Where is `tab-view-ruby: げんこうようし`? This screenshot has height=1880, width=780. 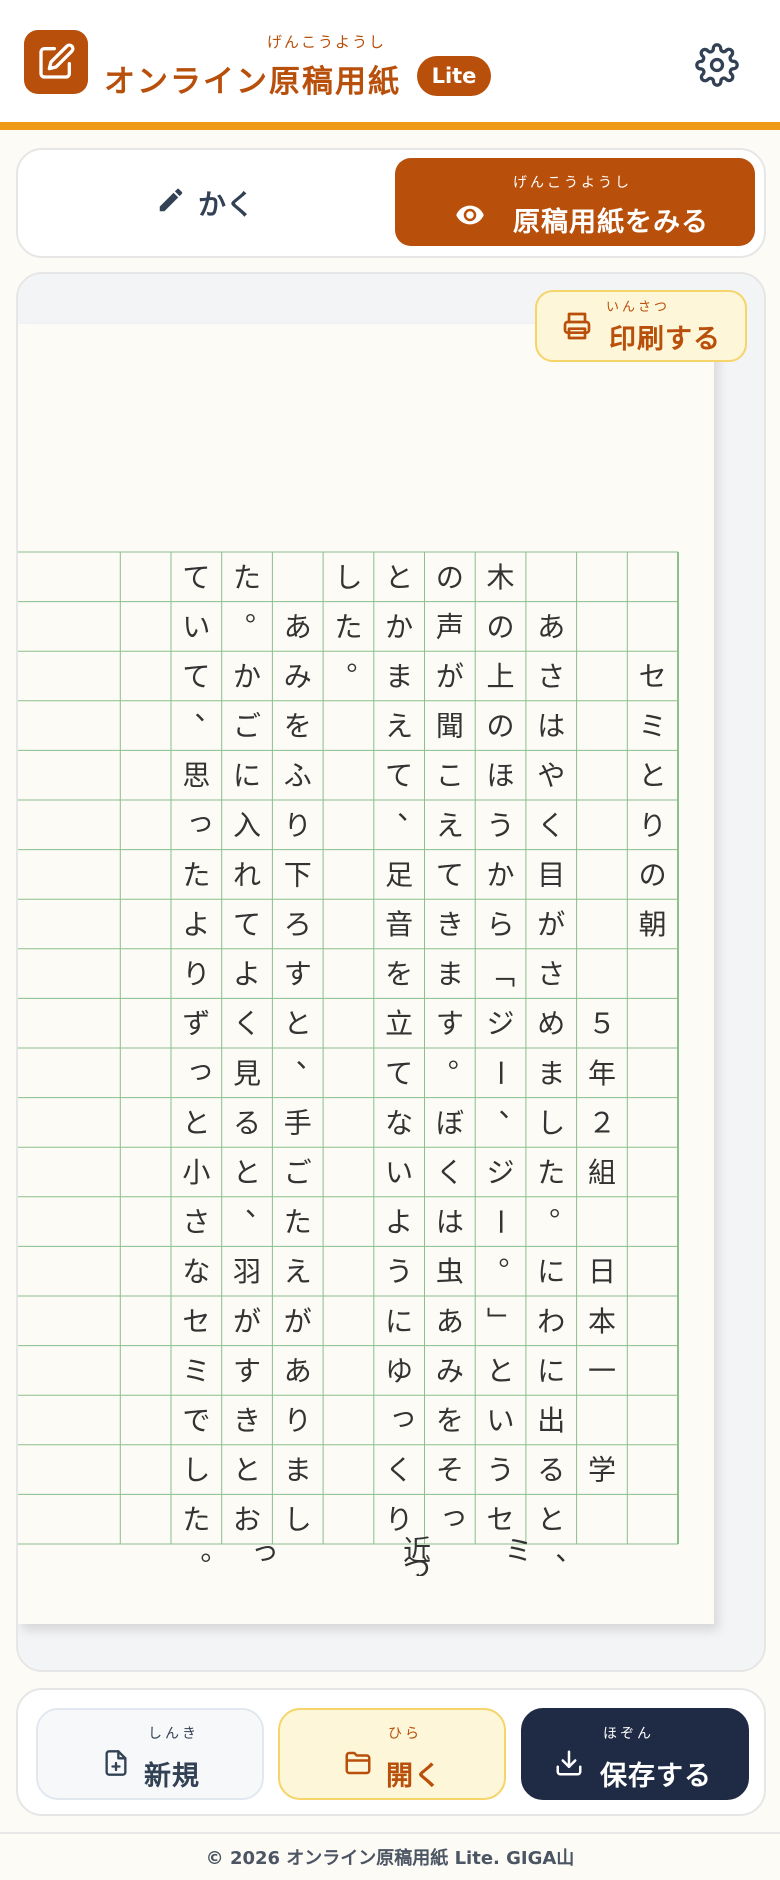
tab-view-ruby: げんこうようし is located at coordinates (572, 183).